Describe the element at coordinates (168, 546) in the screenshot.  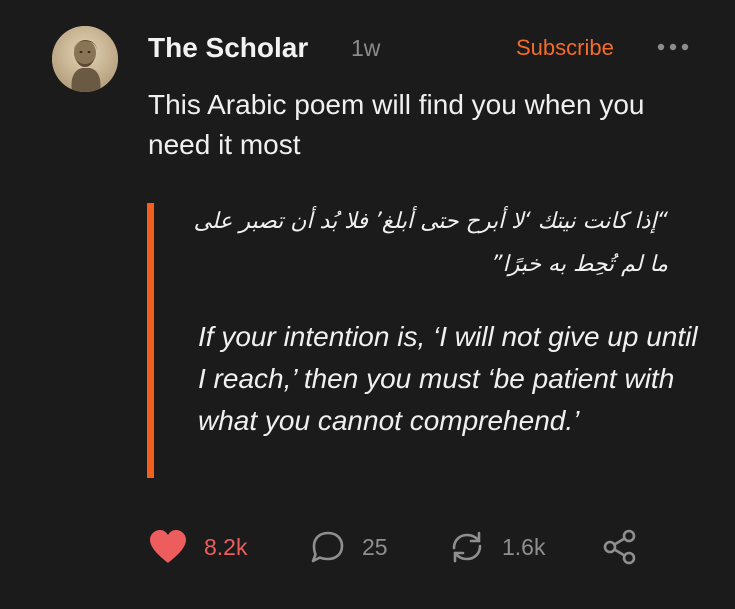
I see `heart-icon` at that location.